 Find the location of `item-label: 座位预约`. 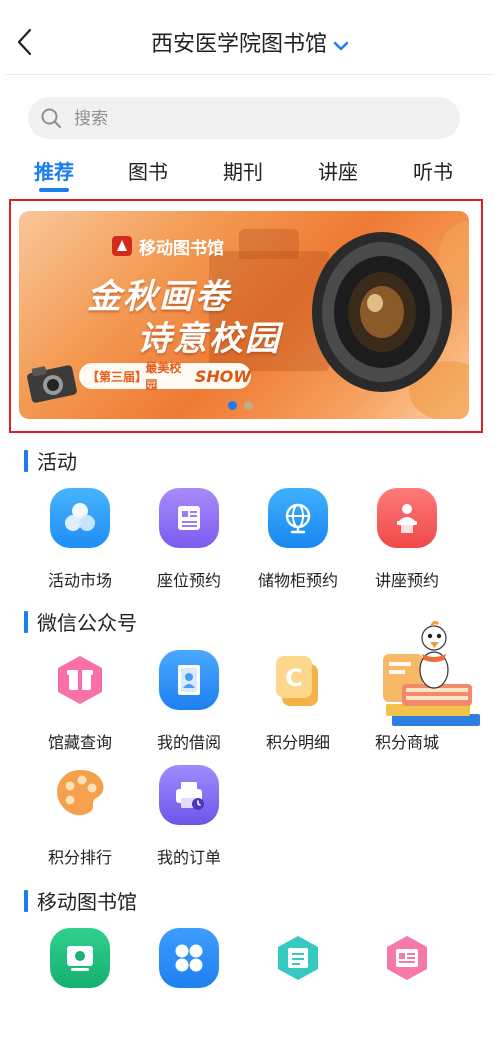

item-label: 座位预约 is located at coordinates (188, 580).